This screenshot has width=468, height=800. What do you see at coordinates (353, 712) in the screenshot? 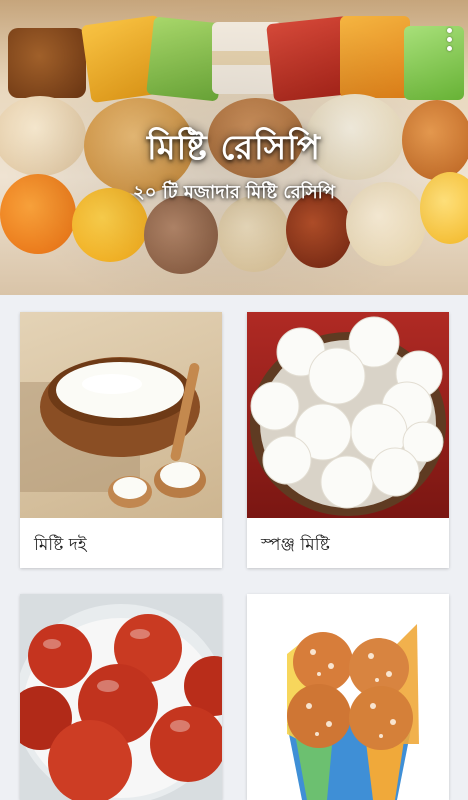
I see `sugar-sweets-glass-illustration` at bounding box center [353, 712].